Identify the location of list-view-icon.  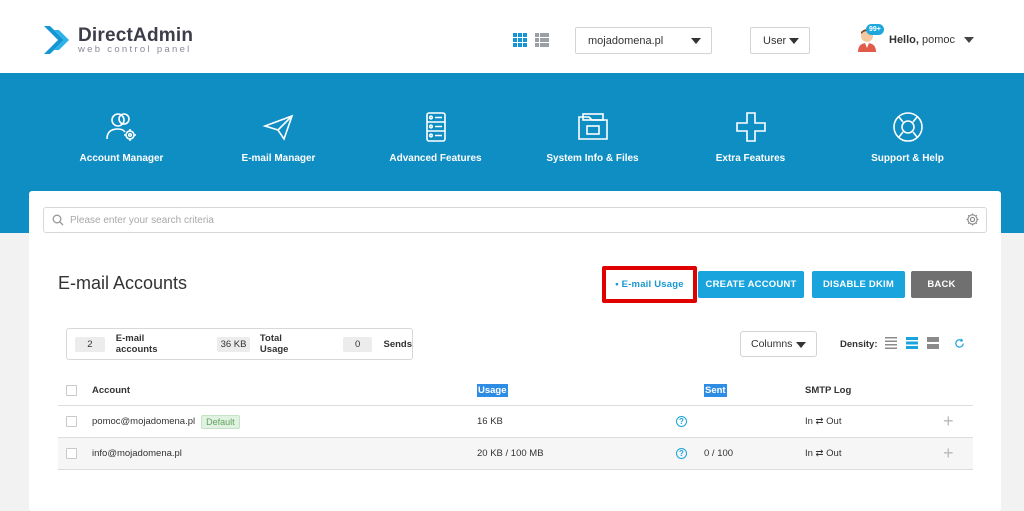
(542, 42).